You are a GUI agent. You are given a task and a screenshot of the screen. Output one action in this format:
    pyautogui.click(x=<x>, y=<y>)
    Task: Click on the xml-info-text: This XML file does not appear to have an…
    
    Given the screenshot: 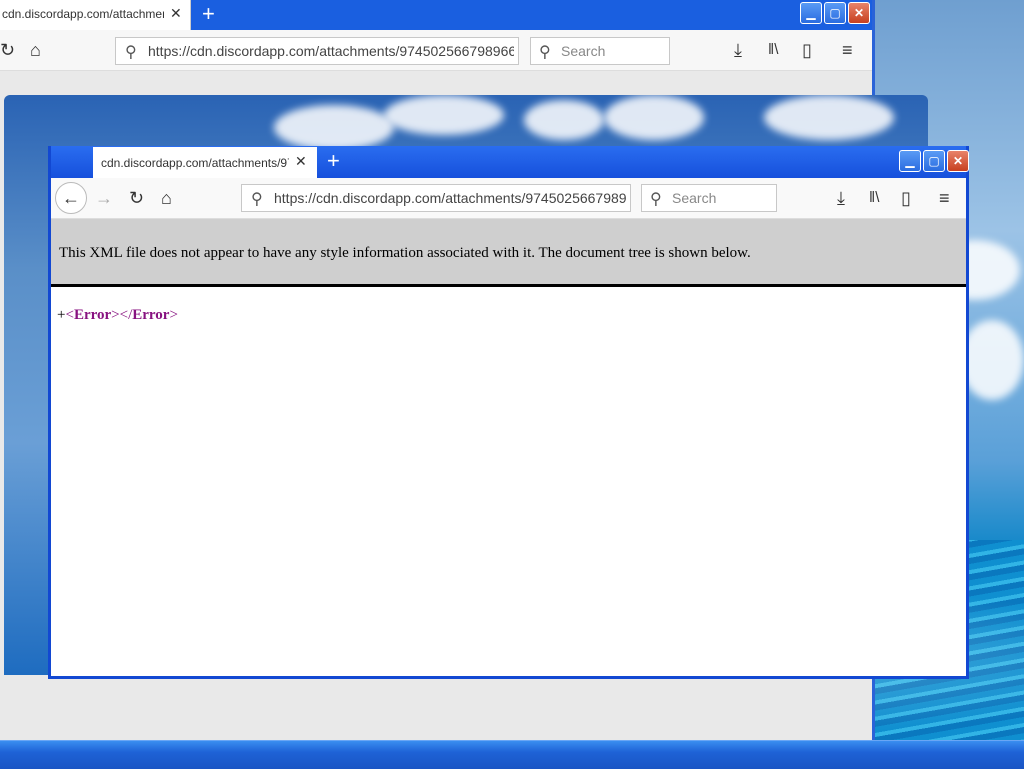 What is the action you would take?
    pyautogui.click(x=405, y=253)
    